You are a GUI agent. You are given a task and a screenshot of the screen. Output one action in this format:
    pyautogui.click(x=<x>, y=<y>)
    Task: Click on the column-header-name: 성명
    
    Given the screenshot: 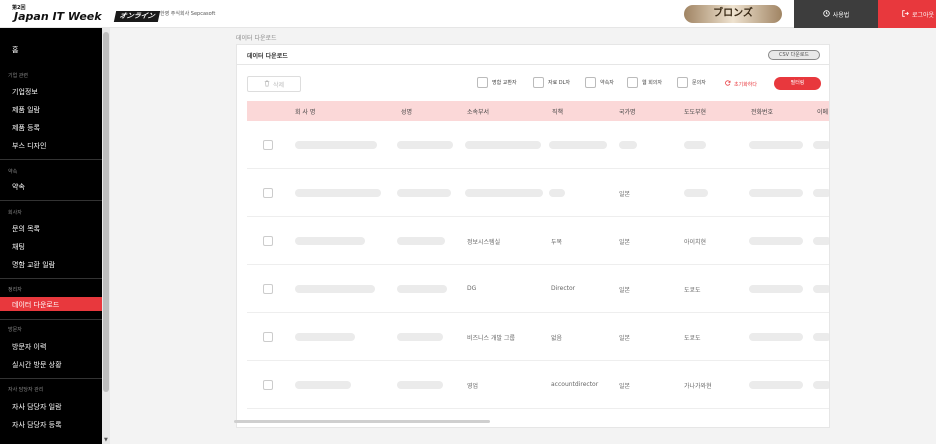 What is the action you would take?
    pyautogui.click(x=406, y=111)
    